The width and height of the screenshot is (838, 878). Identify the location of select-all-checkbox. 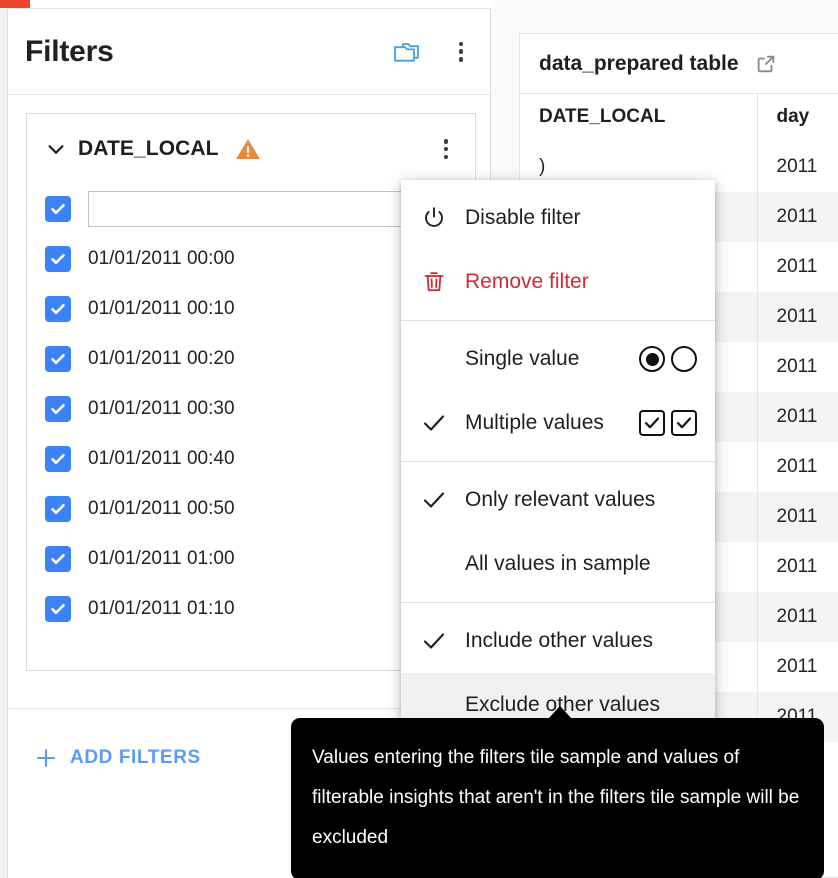
(58, 209).